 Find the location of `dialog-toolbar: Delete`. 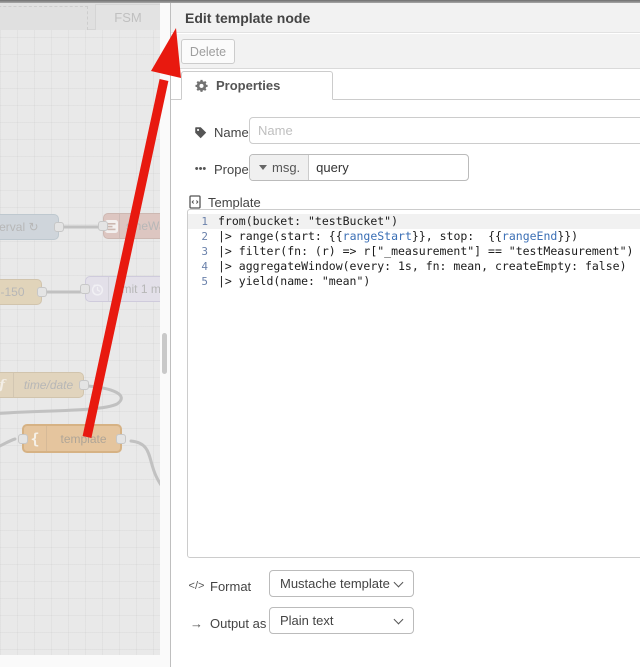

dialog-toolbar: Delete is located at coordinates (405, 51).